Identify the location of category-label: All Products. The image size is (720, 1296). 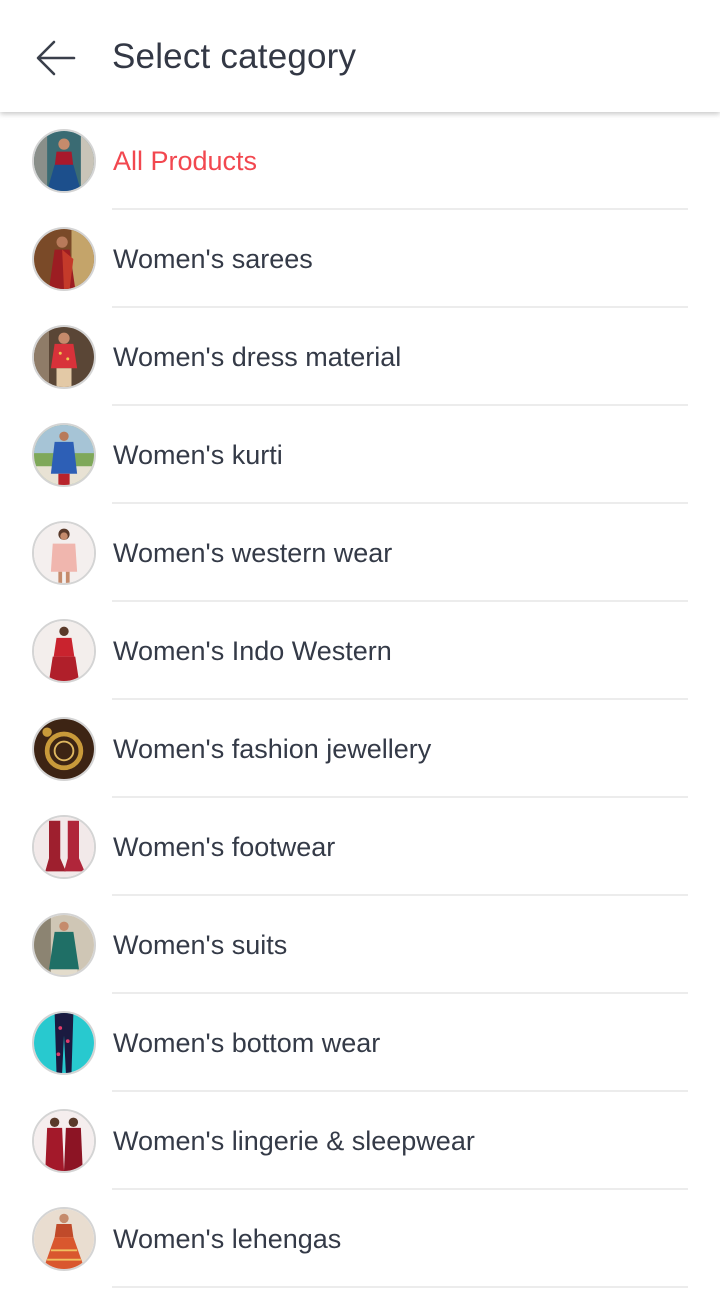
(185, 161).